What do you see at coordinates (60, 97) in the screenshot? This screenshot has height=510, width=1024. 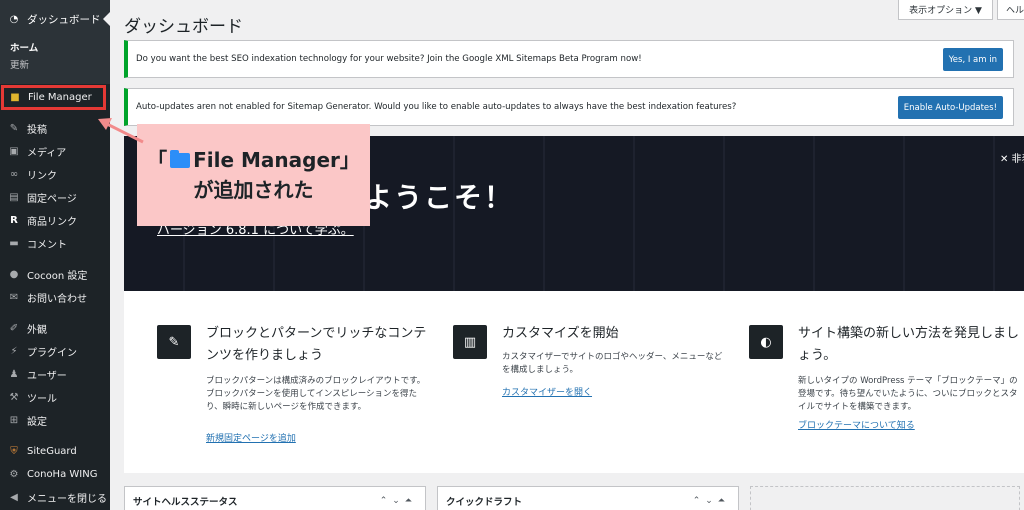 I see `sidebar-item-label: File Manager` at bounding box center [60, 97].